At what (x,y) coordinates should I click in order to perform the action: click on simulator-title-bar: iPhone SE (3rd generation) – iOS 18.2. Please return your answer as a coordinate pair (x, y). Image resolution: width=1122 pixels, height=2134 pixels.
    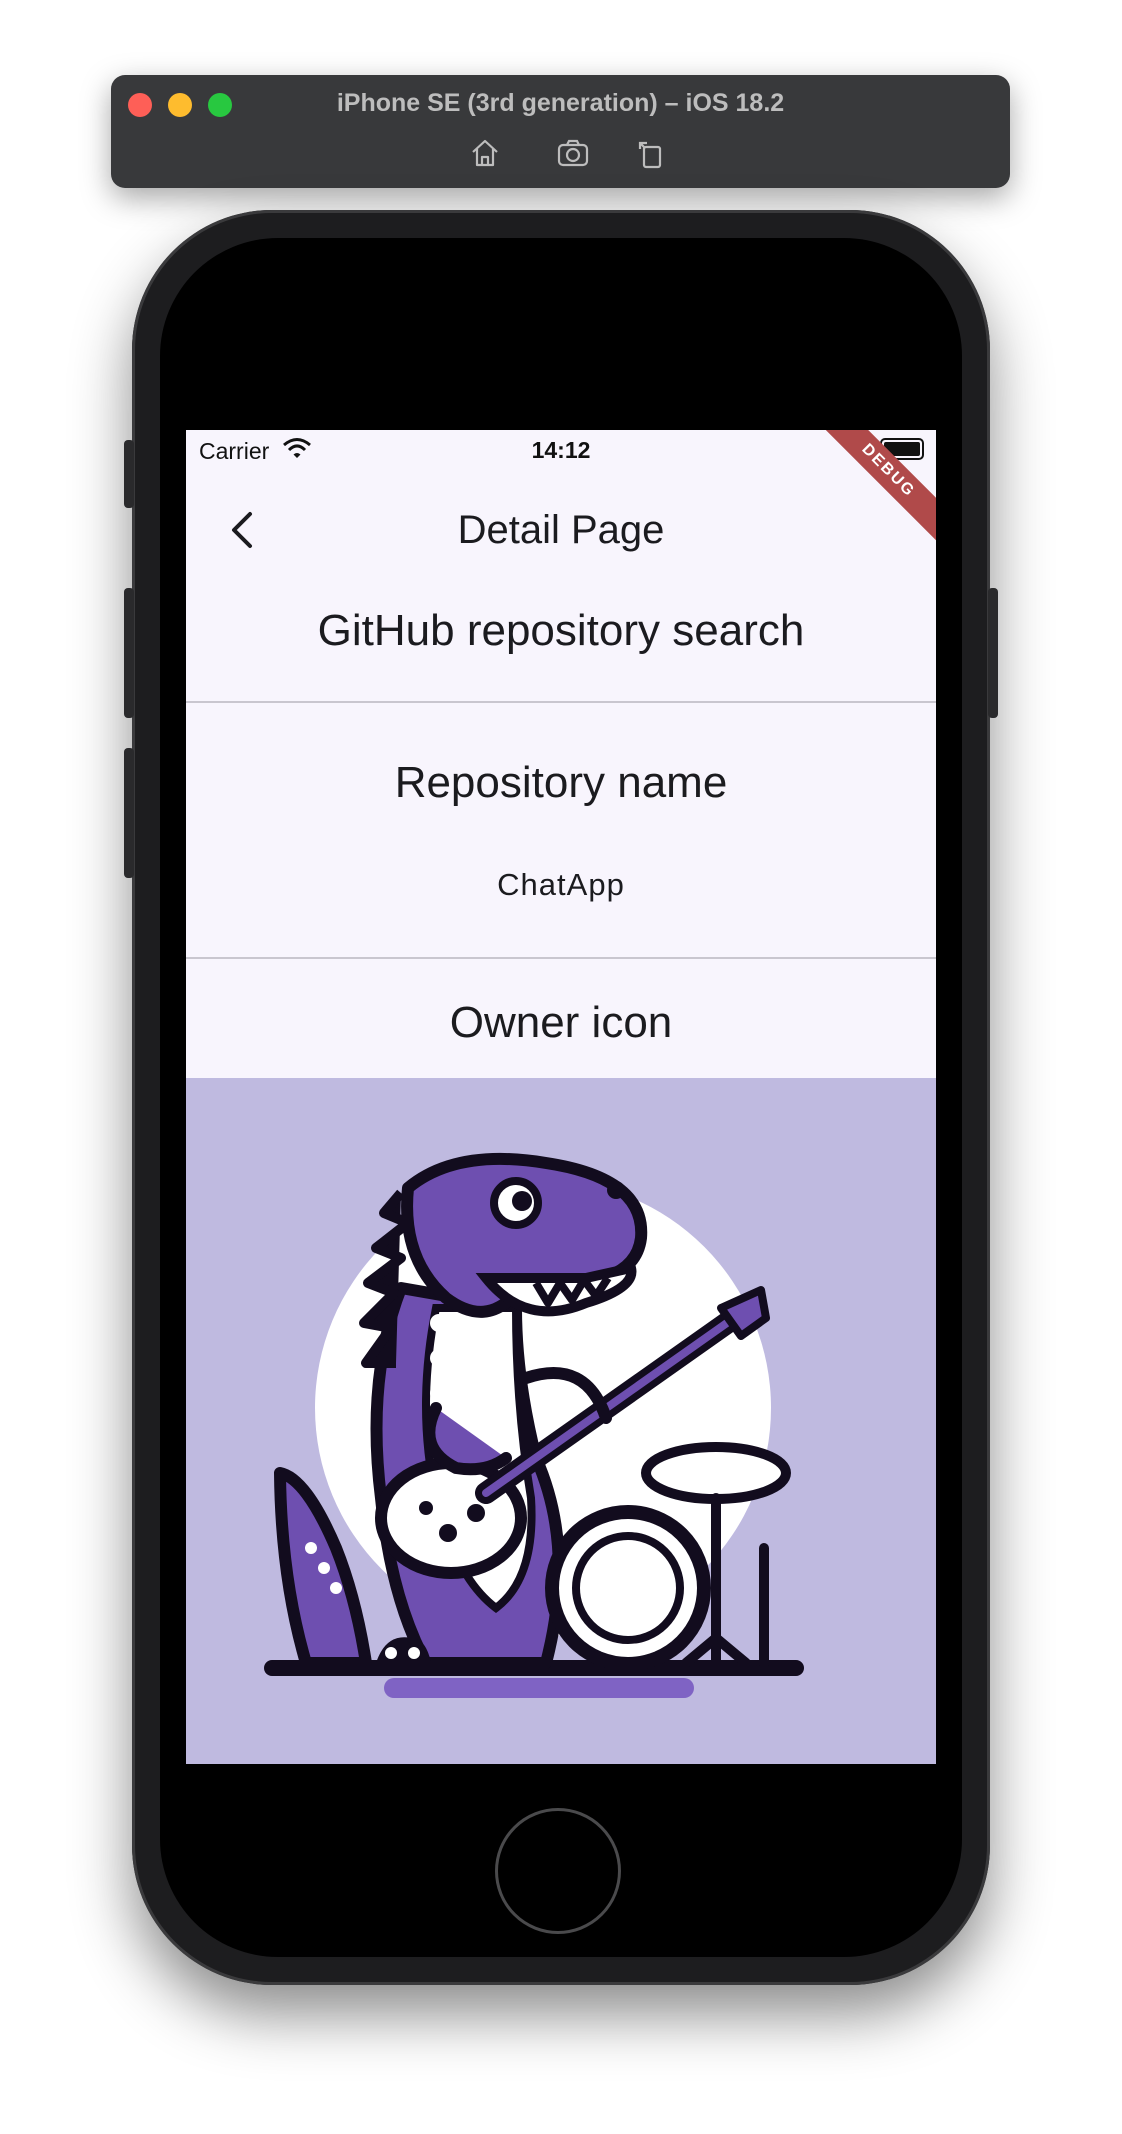
    Looking at the image, I should click on (560, 131).